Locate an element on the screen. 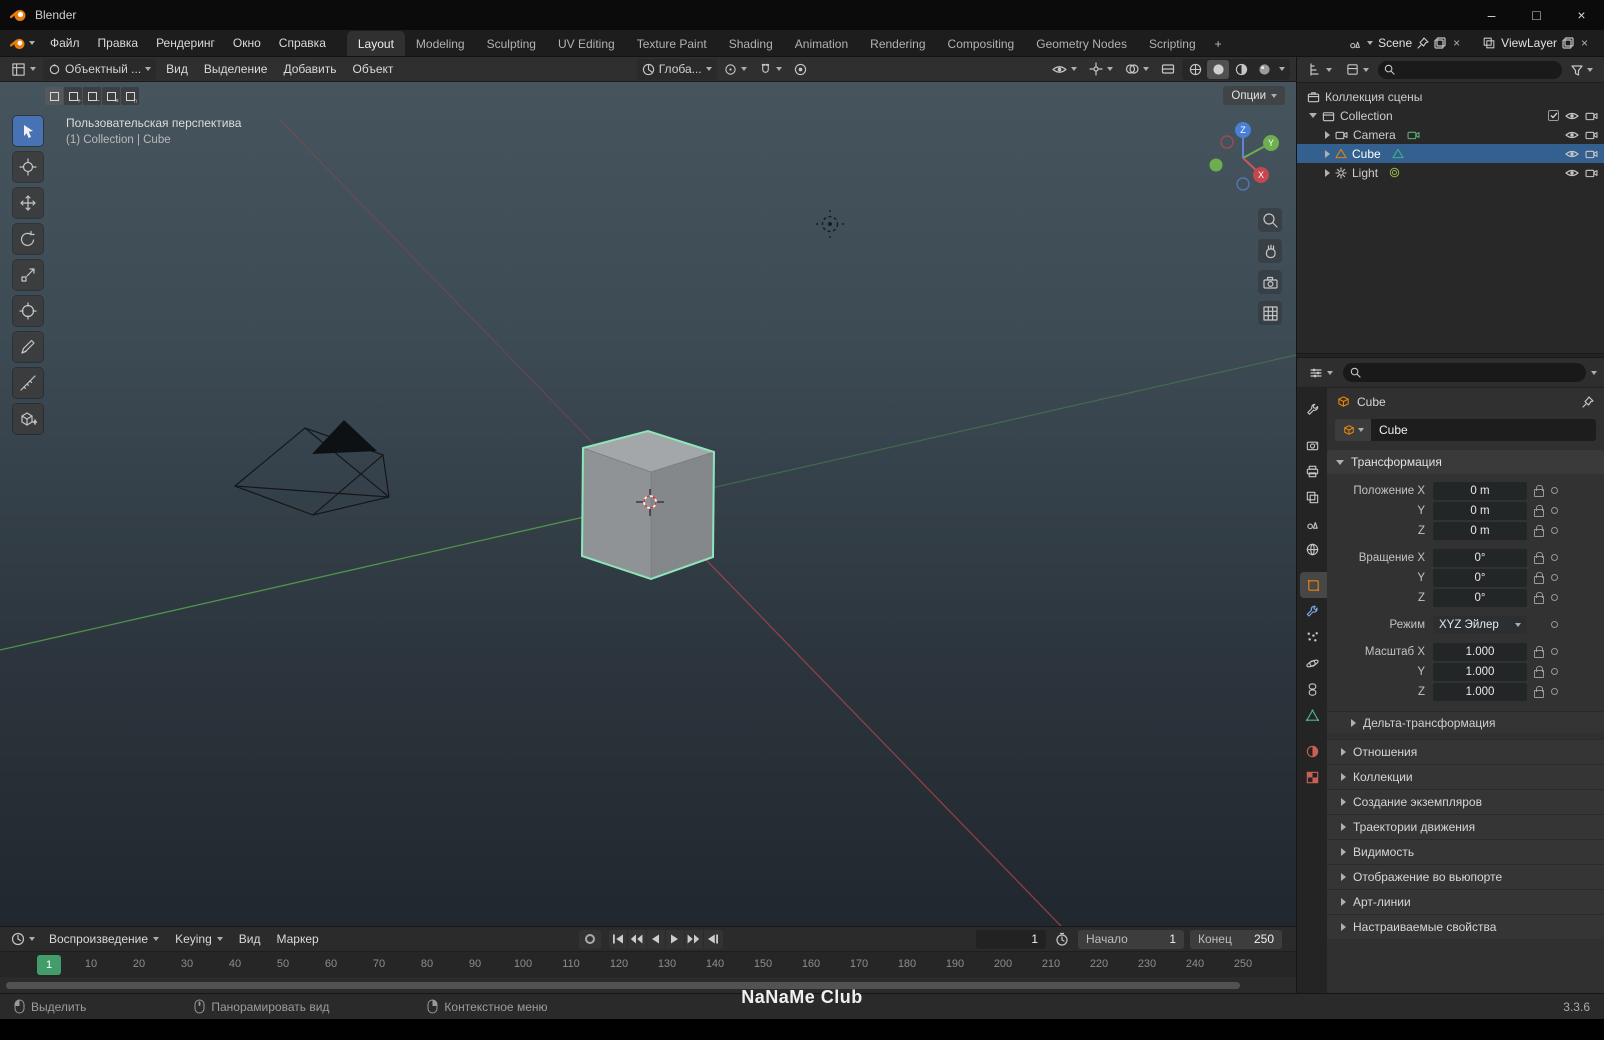  location-z-field: 0 m is located at coordinates (1480, 530).